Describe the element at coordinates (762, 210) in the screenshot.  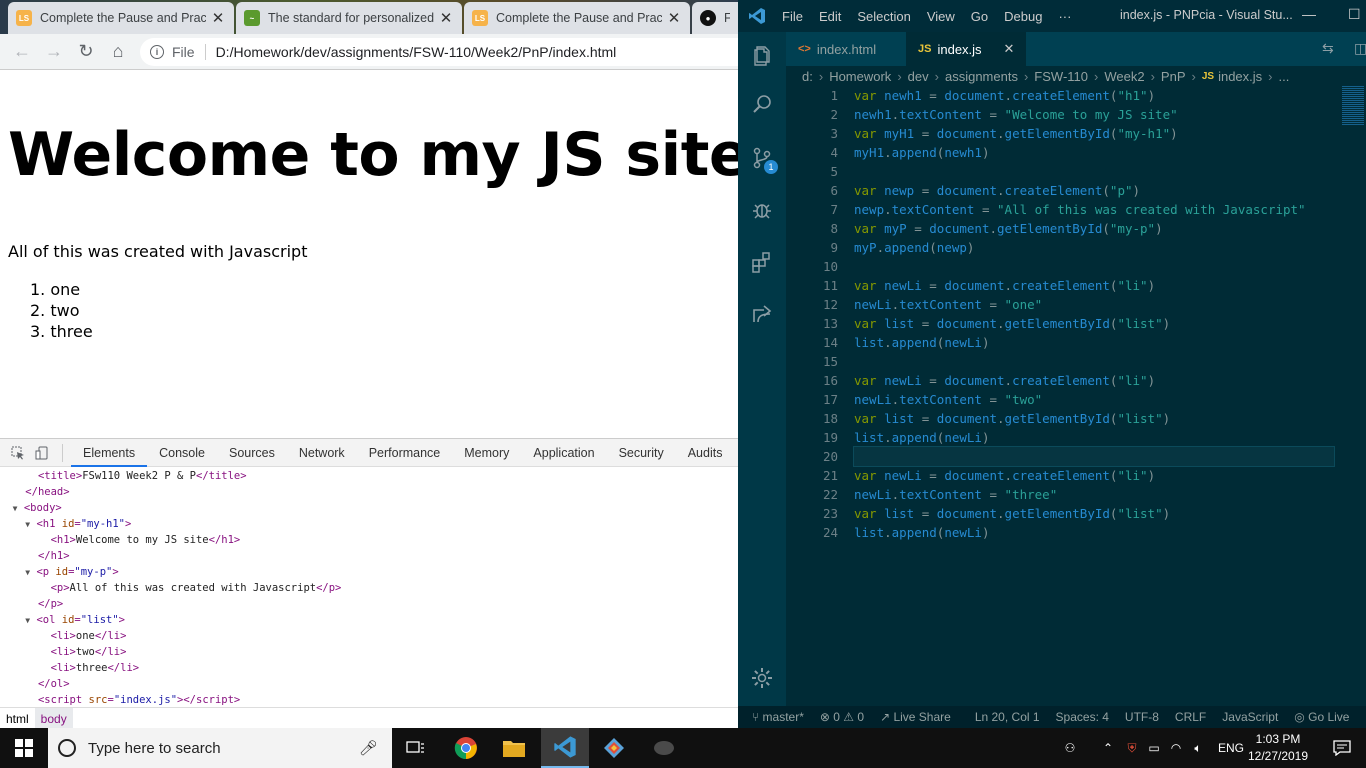
I see `debug-icon` at that location.